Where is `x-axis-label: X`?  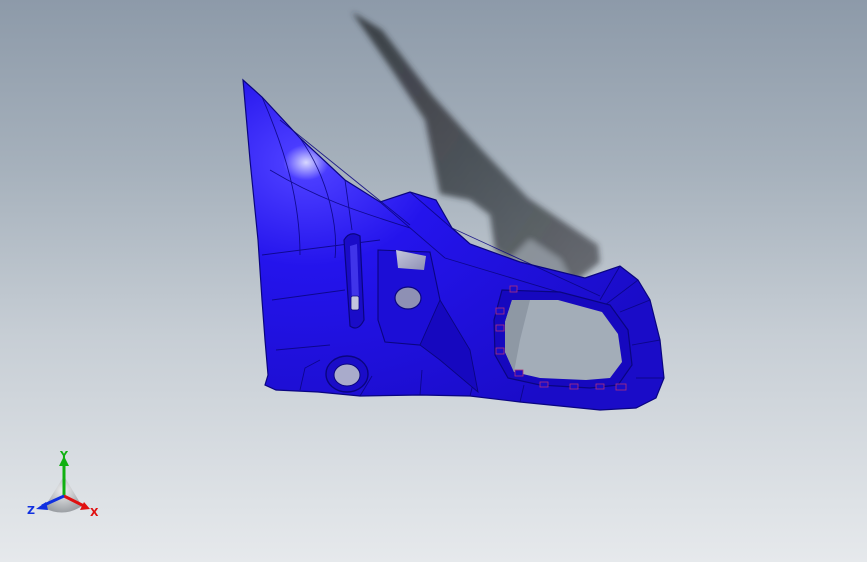
x-axis-label: X is located at coordinates (94, 512).